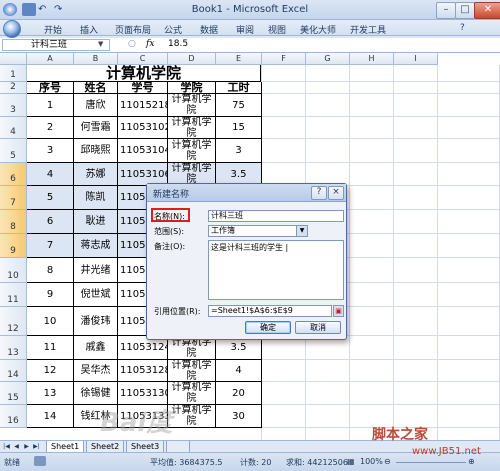 This screenshot has height=471, width=500. What do you see at coordinates (144, 73) in the screenshot?
I see `sheet-title-cell: 计算机学院` at bounding box center [144, 73].